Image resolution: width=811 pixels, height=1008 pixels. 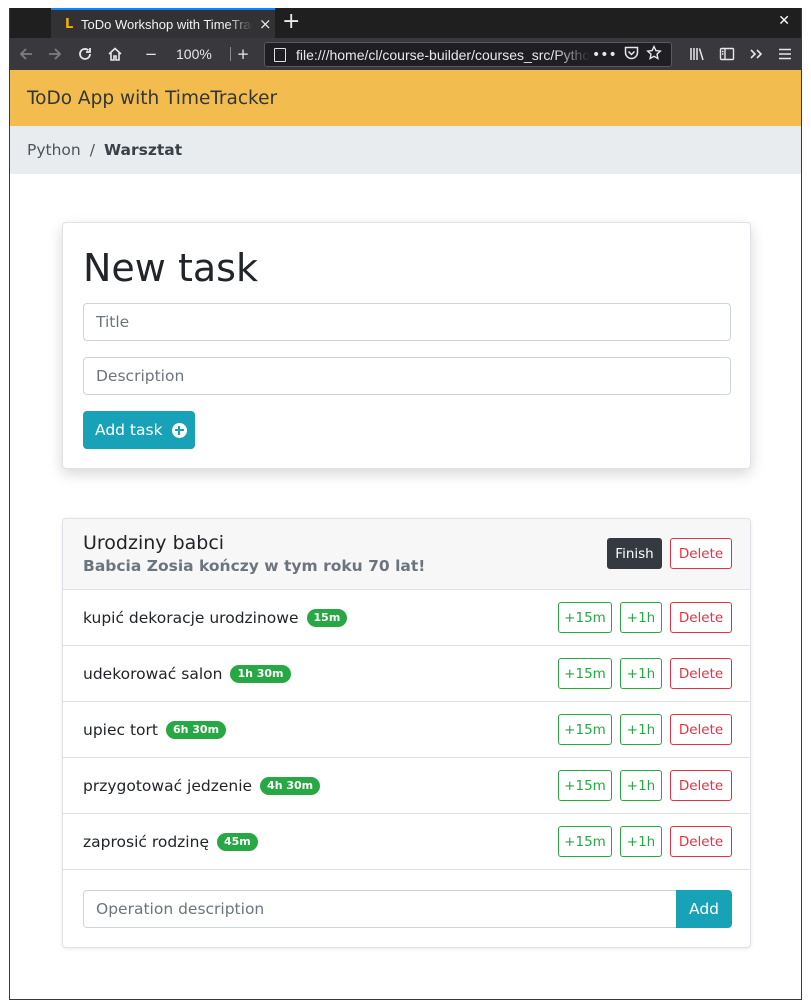 What do you see at coordinates (179, 430) in the screenshot?
I see `plus-circle-icon` at bounding box center [179, 430].